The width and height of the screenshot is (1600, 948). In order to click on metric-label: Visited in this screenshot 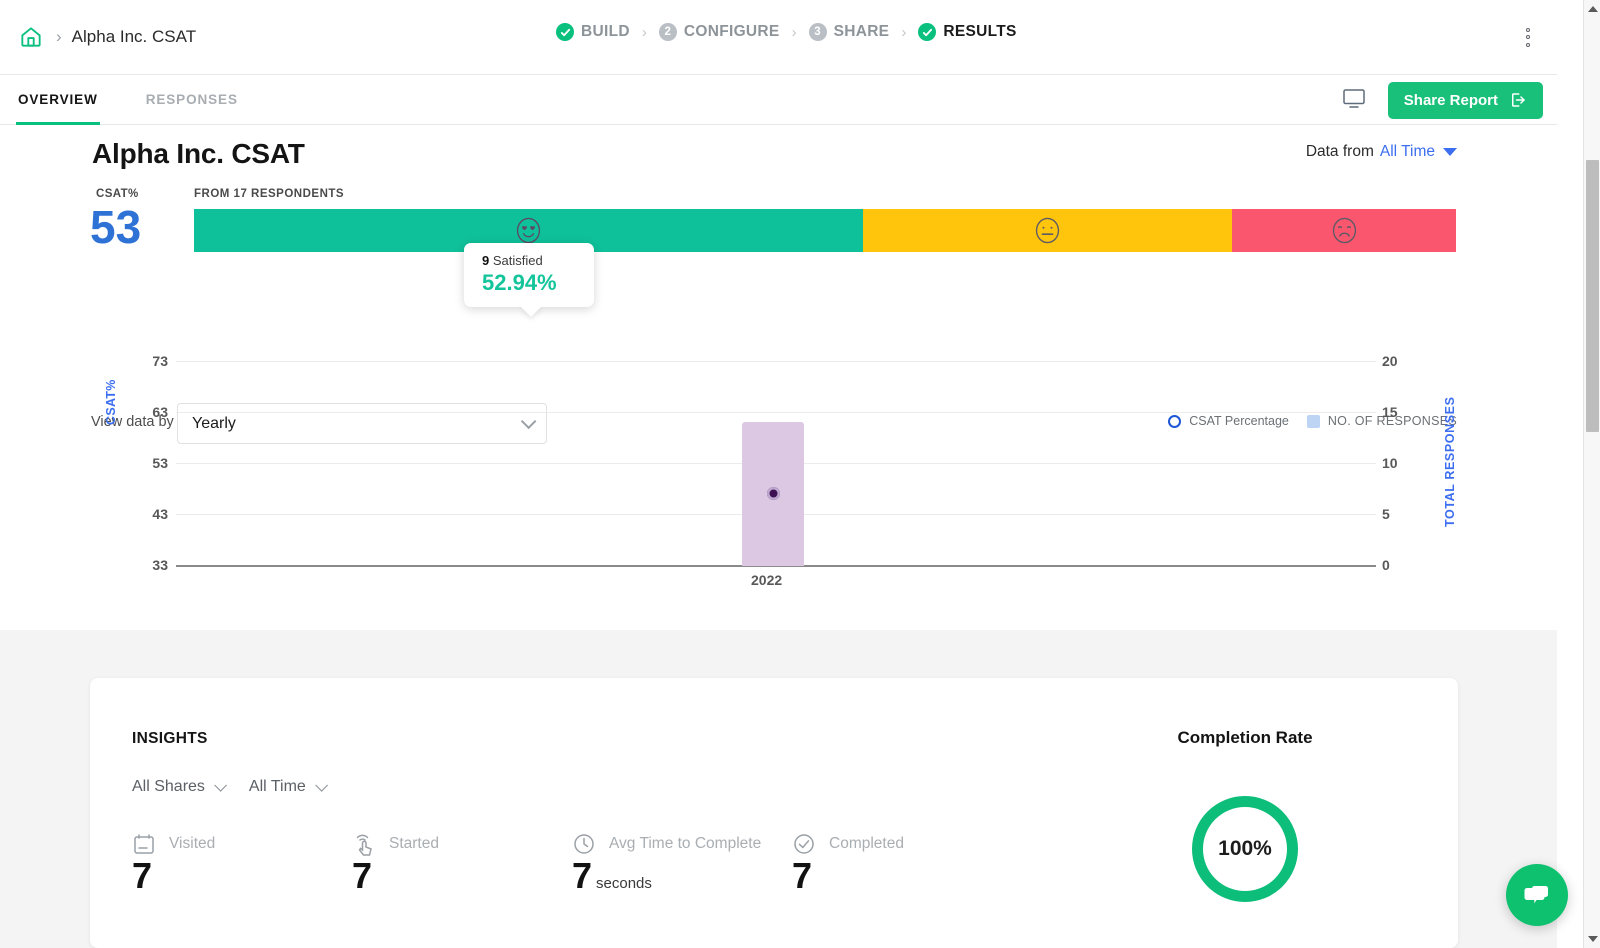, I will do `click(192, 843)`.